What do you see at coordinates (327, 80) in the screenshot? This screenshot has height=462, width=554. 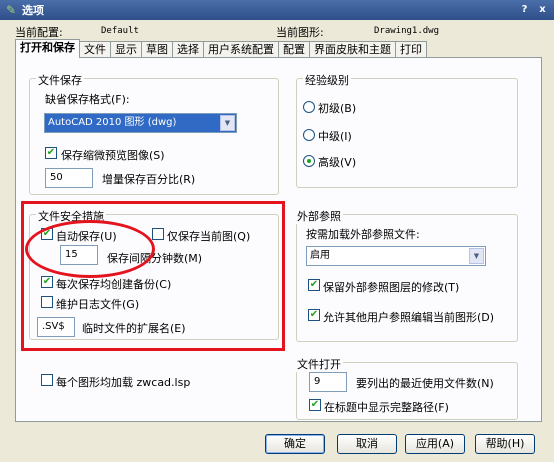 I see `experience-title: 经验级别` at bounding box center [327, 80].